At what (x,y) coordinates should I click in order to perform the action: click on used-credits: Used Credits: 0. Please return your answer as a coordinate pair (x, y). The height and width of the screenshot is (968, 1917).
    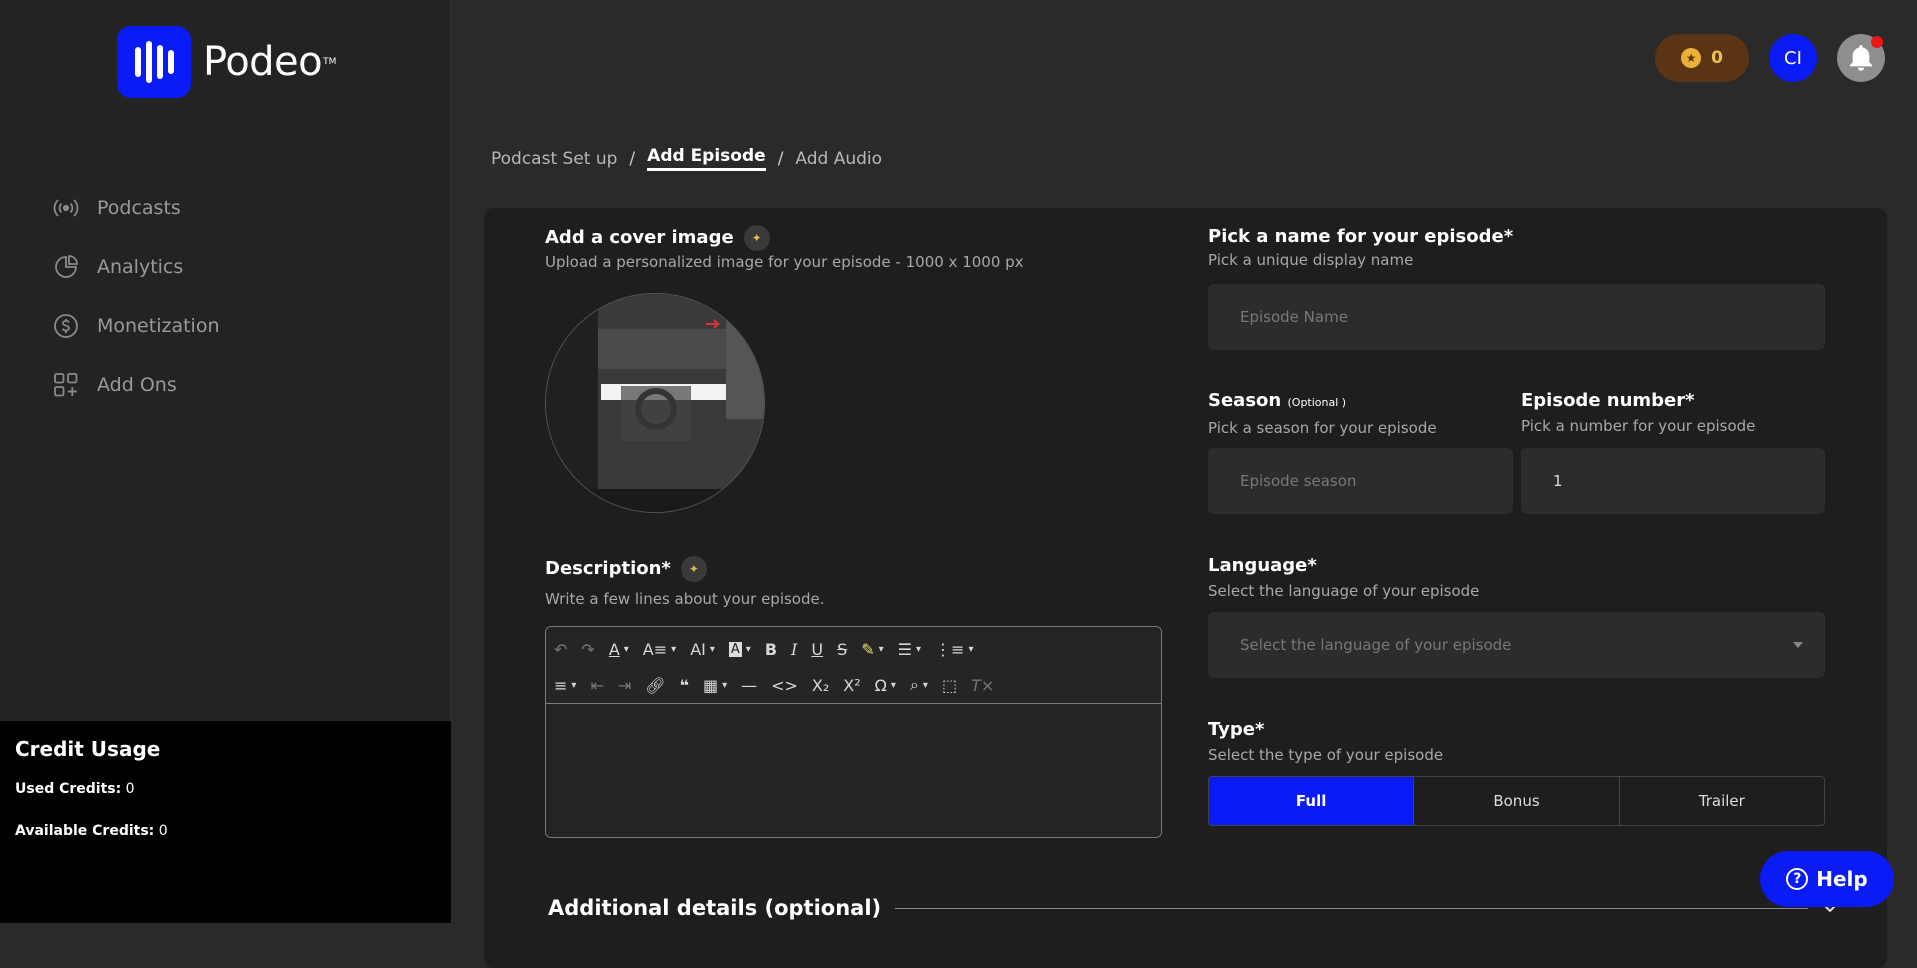
    Looking at the image, I should click on (225, 789).